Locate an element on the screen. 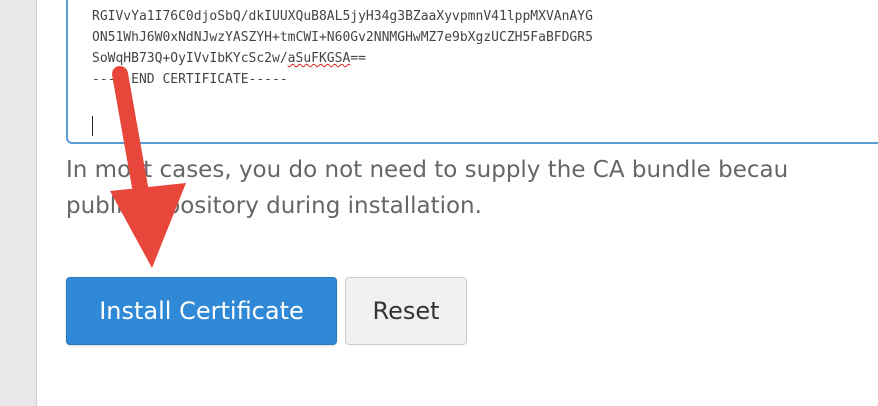 The width and height of the screenshot is (878, 406). certificate-end-line: -----END CERTIFICATE----- is located at coordinates (190, 79).